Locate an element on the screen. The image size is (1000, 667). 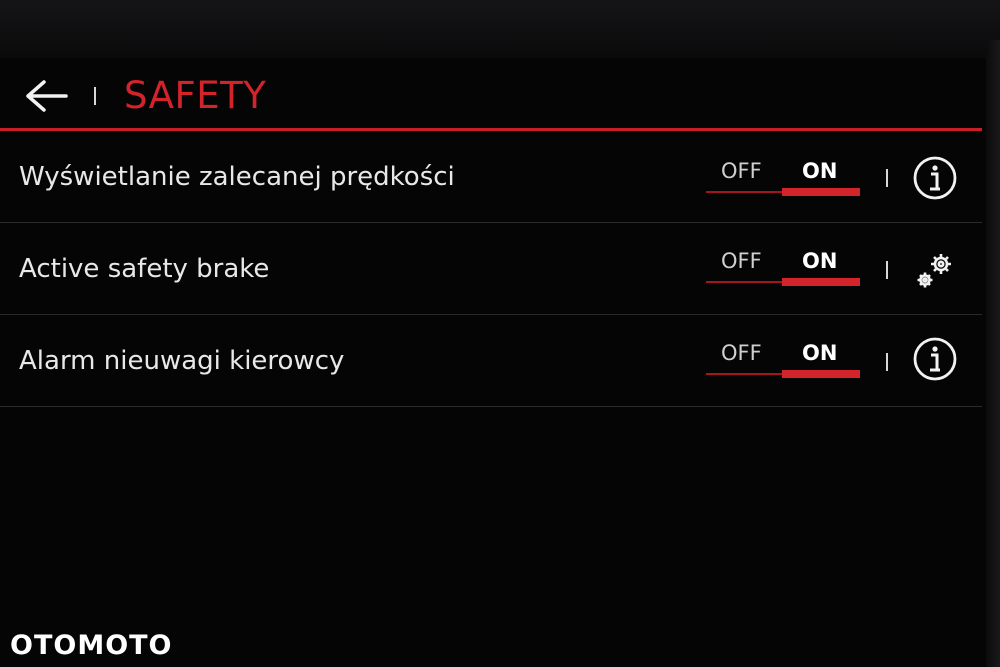
device-bezel-right is located at coordinates (993, 353).